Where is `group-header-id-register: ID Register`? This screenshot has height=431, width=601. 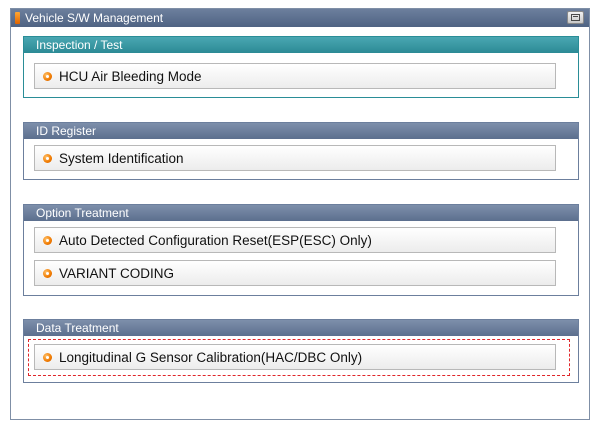
group-header-id-register: ID Register is located at coordinates (301, 131).